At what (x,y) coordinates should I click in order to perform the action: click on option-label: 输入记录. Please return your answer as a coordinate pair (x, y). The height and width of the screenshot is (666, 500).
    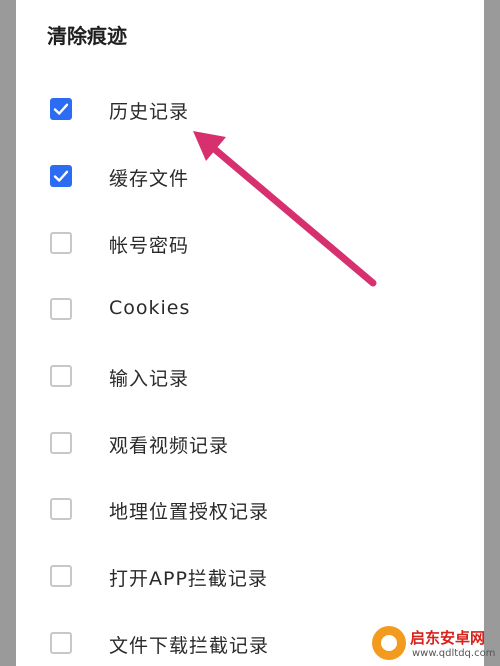
    Looking at the image, I should click on (149, 379).